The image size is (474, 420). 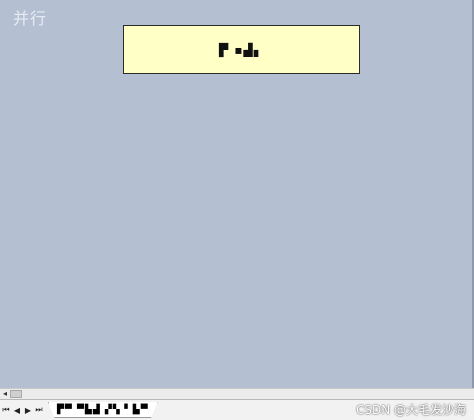 I want to click on diagram-element-label: ▛ ▪▟▖, so click(x=241, y=49).